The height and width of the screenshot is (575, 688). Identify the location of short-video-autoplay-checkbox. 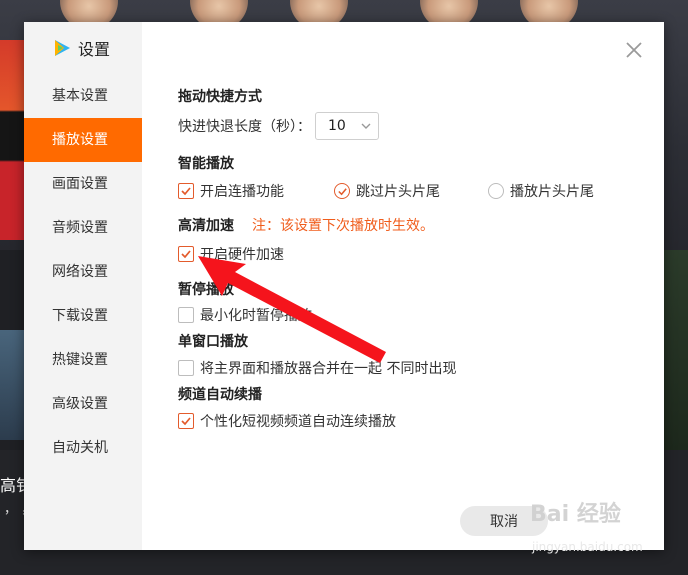
(186, 421).